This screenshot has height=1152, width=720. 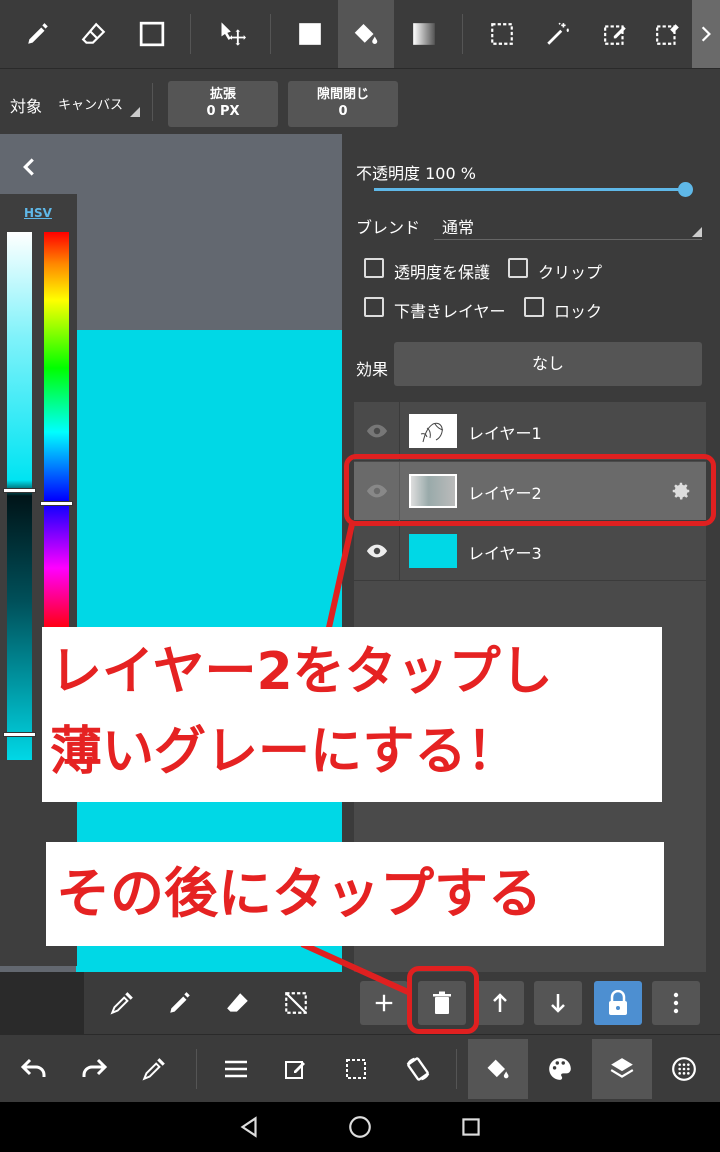 What do you see at coordinates (301, 672) in the screenshot?
I see `callout-1-line1: レイヤー2をタップし` at bounding box center [301, 672].